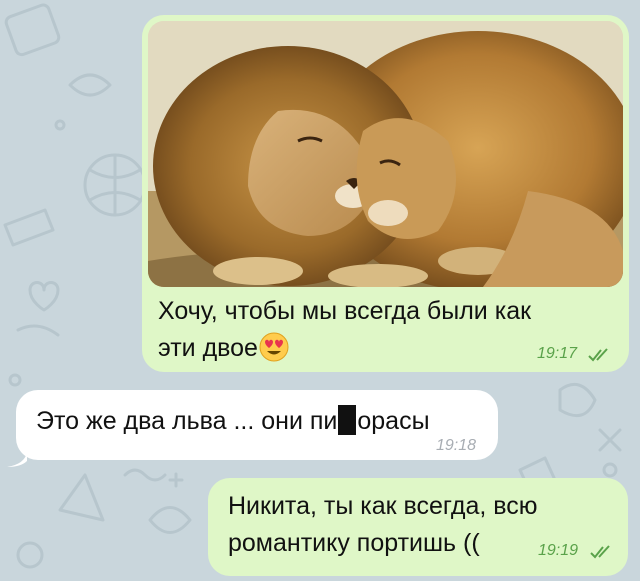 The image size is (640, 581). What do you see at coordinates (233, 420) in the screenshot?
I see `message-text: Это же два льва ... они пи орасы` at bounding box center [233, 420].